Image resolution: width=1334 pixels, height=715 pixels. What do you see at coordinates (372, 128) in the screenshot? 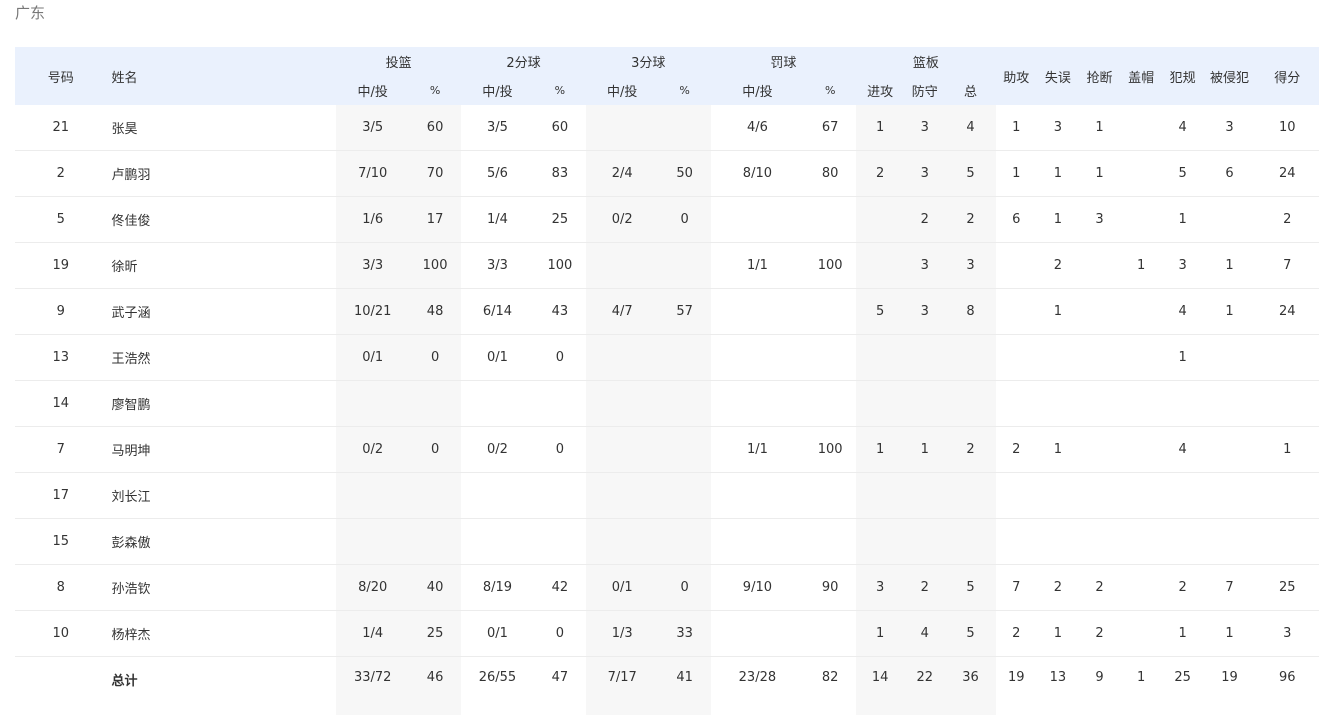
I see `cell-fg-made-att: 3/5` at bounding box center [372, 128].